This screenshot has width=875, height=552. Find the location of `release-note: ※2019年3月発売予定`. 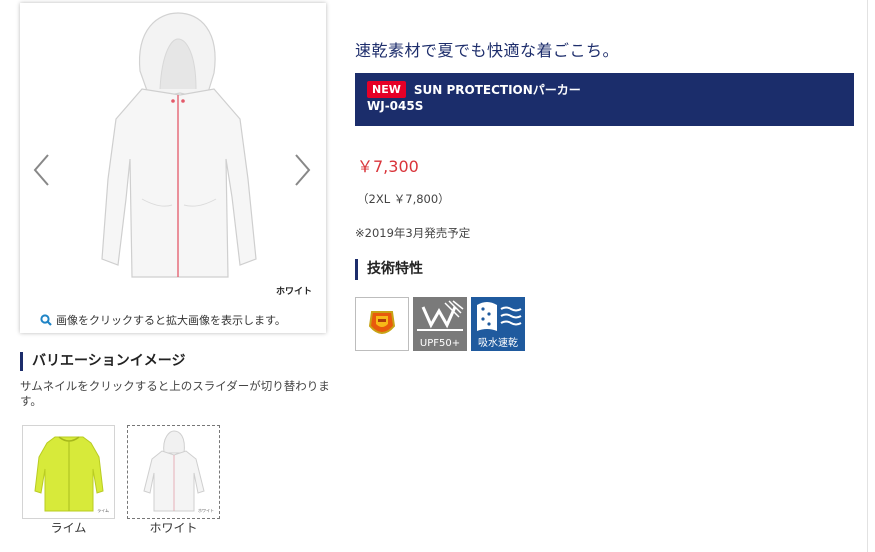

release-note: ※2019年3月発売予定 is located at coordinates (413, 233).